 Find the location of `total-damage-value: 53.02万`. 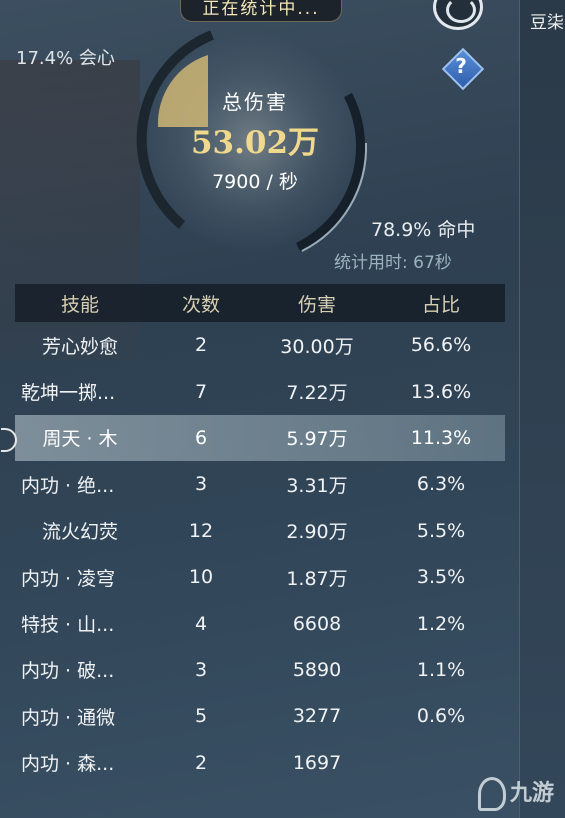

total-damage-value: 53.02万 is located at coordinates (255, 143).